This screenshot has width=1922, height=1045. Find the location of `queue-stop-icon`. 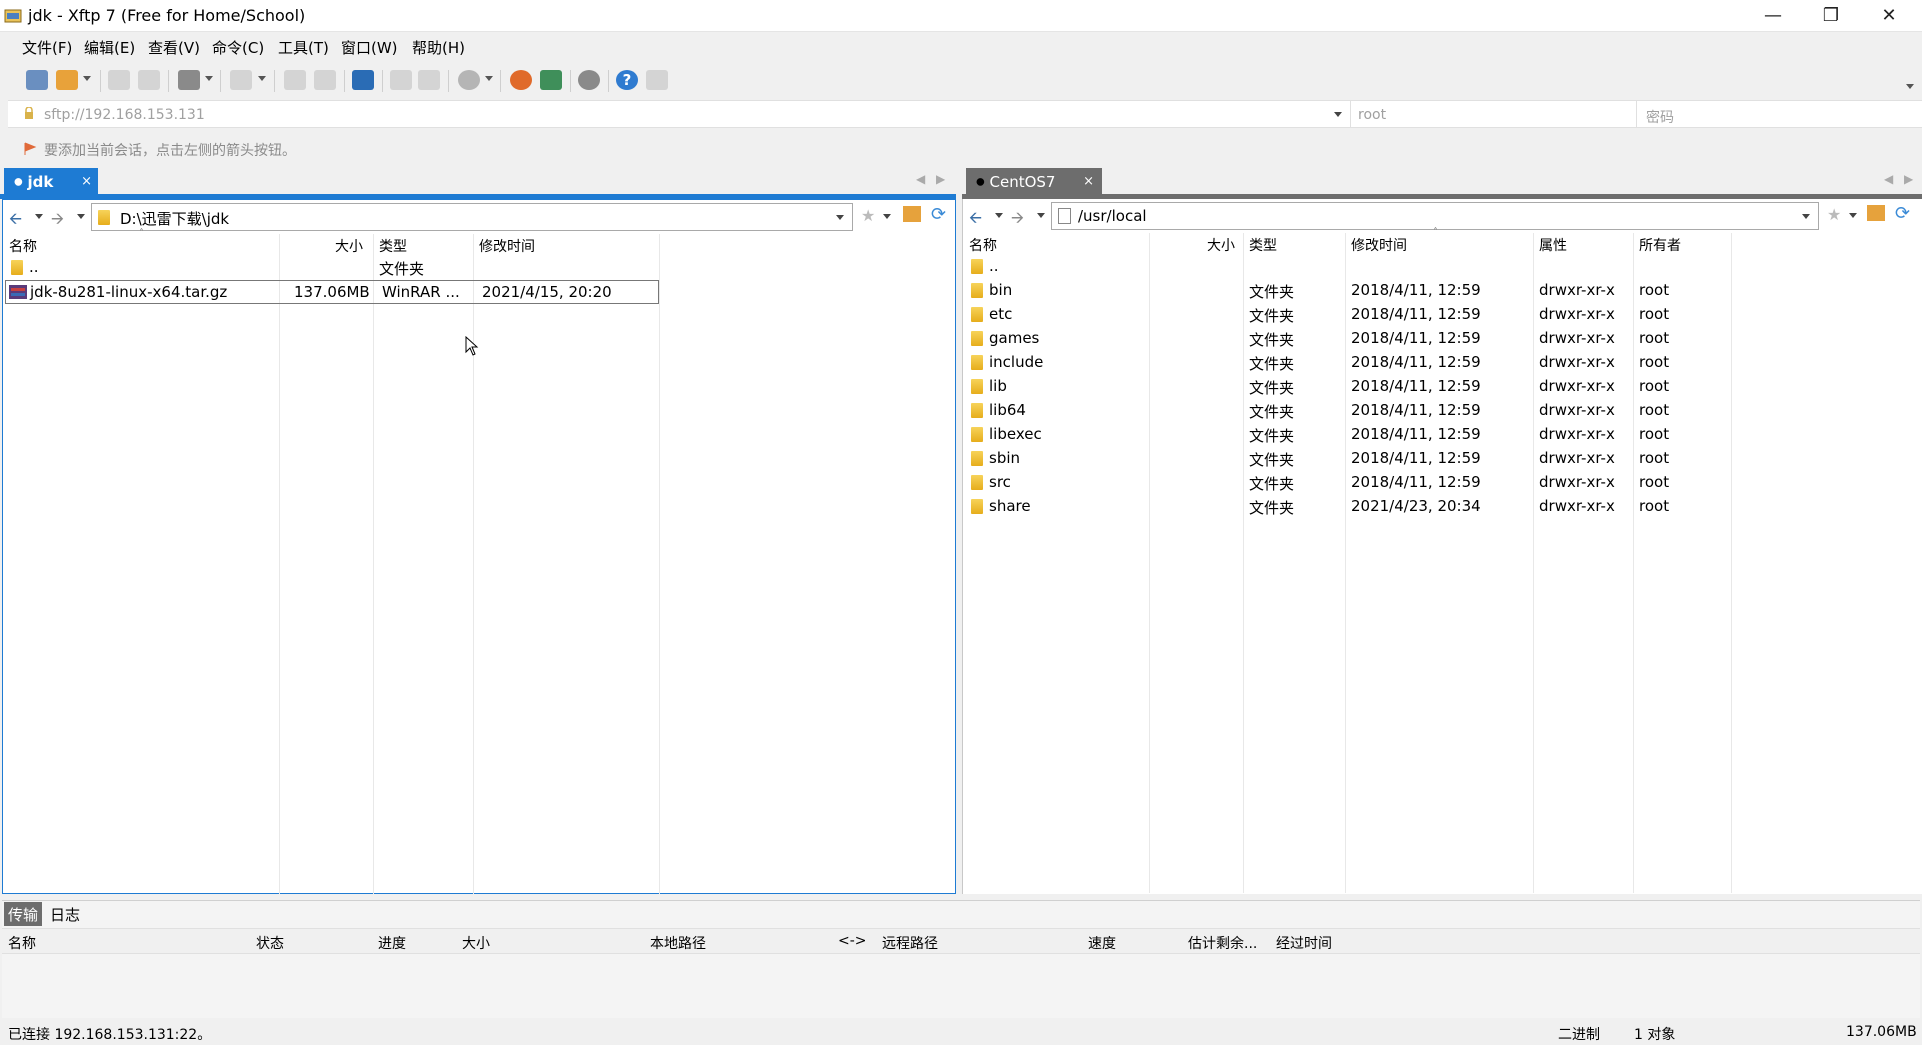

queue-stop-icon is located at coordinates (429, 80).